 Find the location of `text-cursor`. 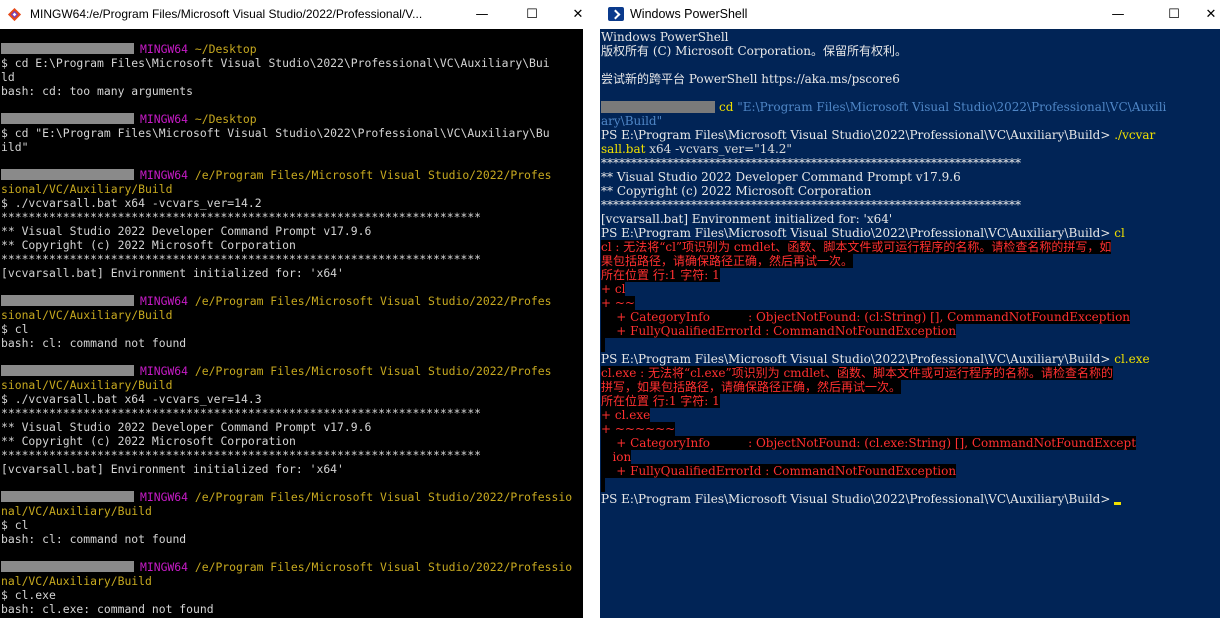

text-cursor is located at coordinates (1118, 503).